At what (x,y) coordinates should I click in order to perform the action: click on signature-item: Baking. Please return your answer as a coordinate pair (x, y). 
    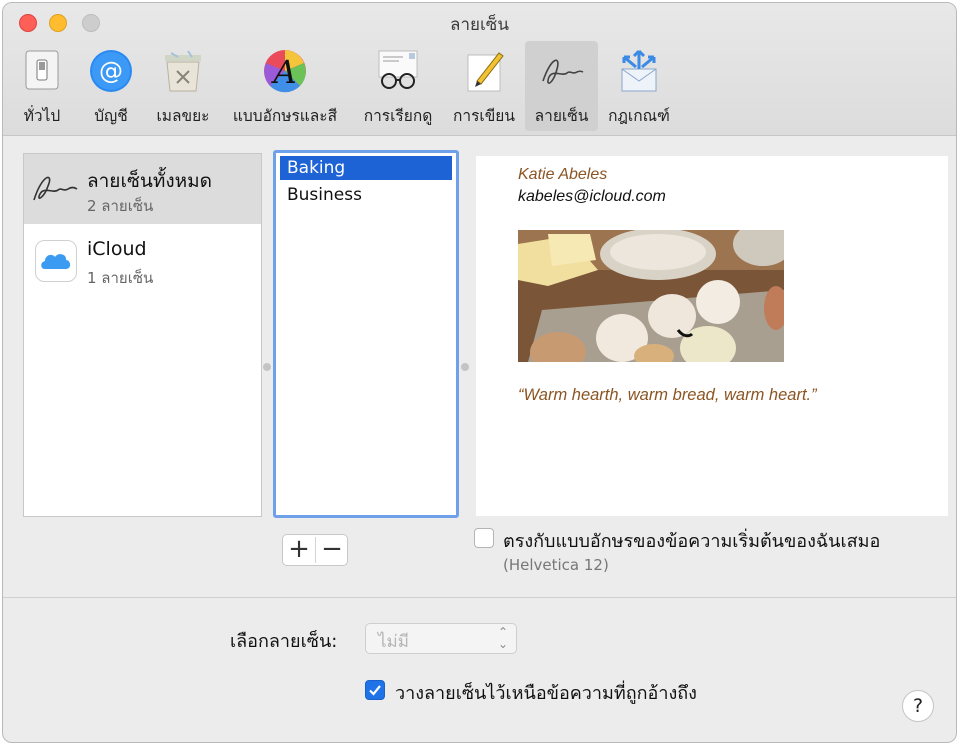
    Looking at the image, I should click on (366, 168).